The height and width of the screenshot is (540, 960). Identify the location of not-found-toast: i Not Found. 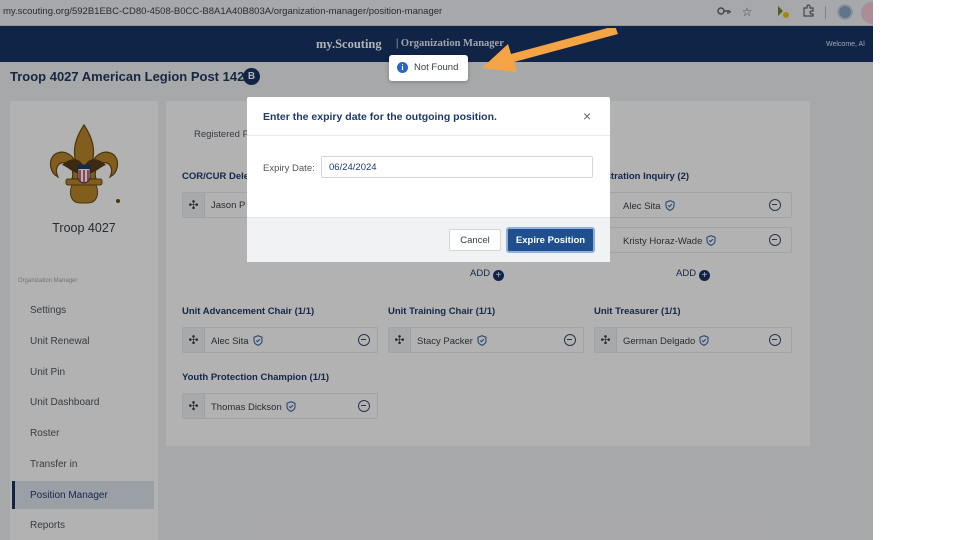
(428, 68).